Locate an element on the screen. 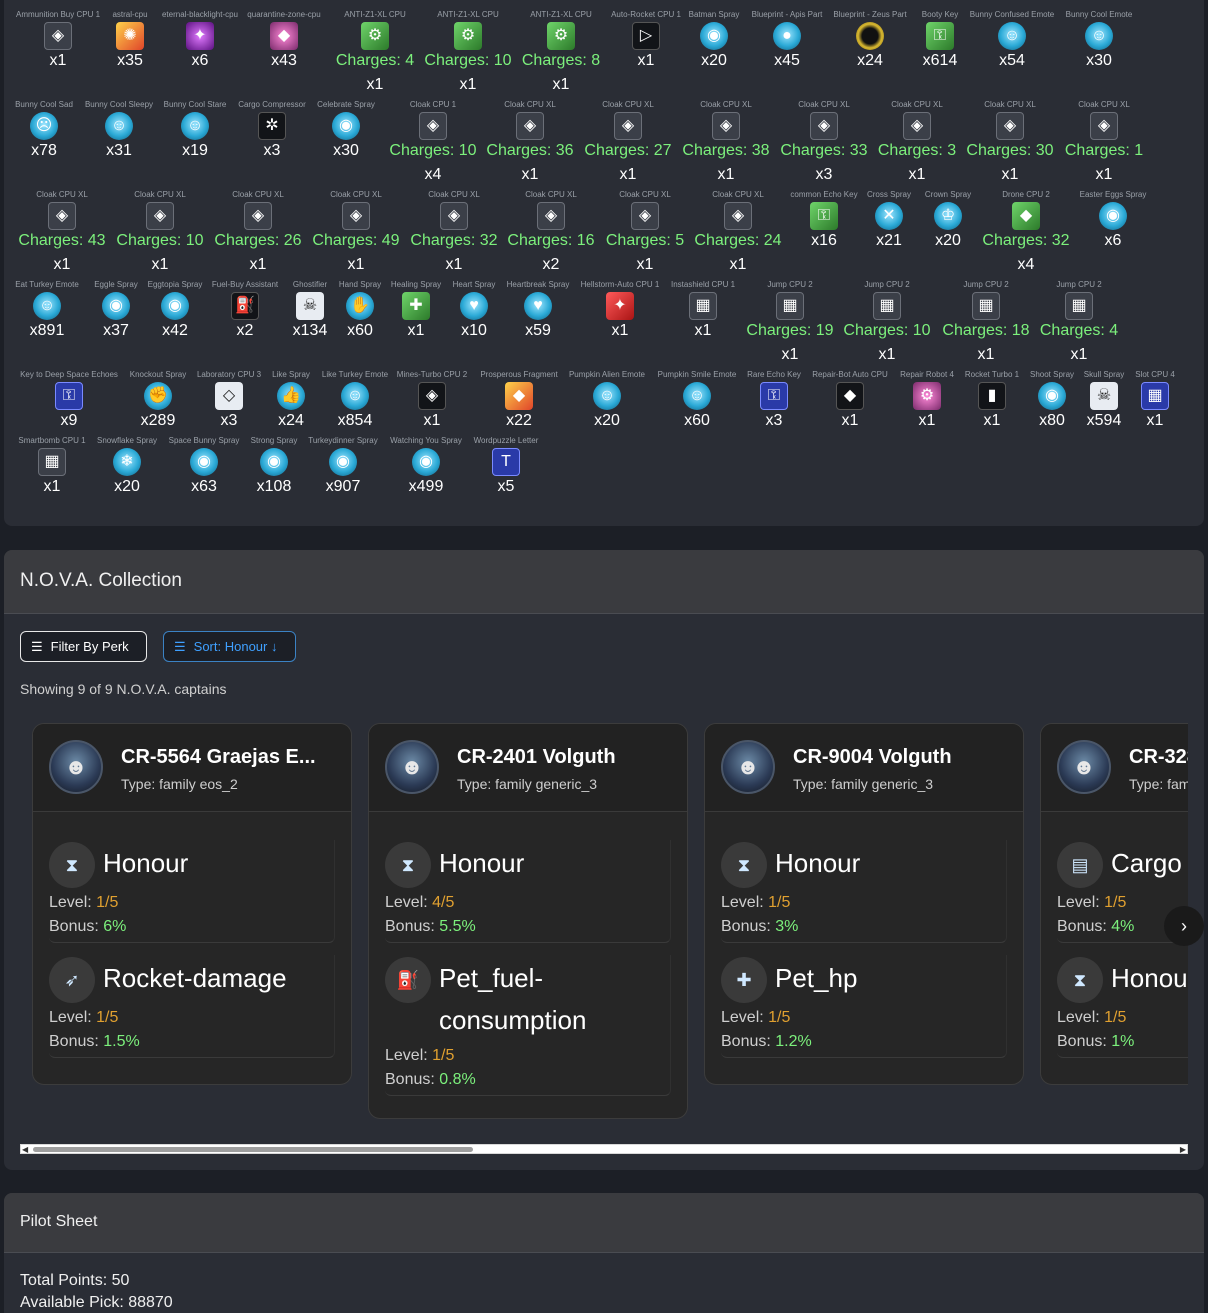 The height and width of the screenshot is (1313, 1208). rocket-icon: ➶ is located at coordinates (72, 980).